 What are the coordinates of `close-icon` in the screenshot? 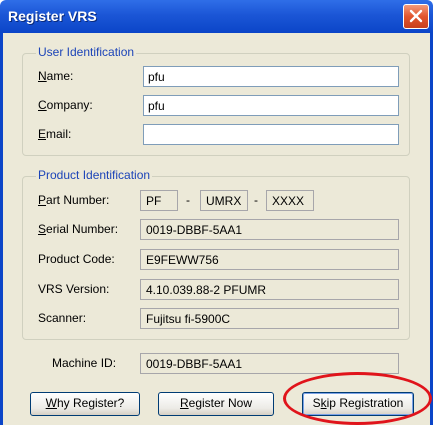 It's located at (416, 16).